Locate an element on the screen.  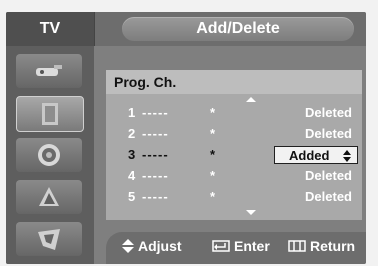
adjust-label: Adjust is located at coordinates (160, 246).